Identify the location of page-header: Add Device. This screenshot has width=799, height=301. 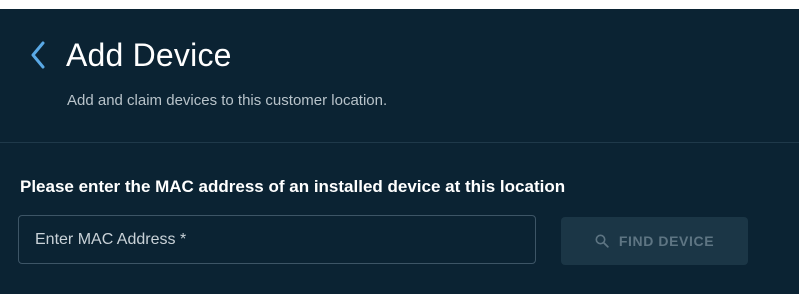
(129, 55).